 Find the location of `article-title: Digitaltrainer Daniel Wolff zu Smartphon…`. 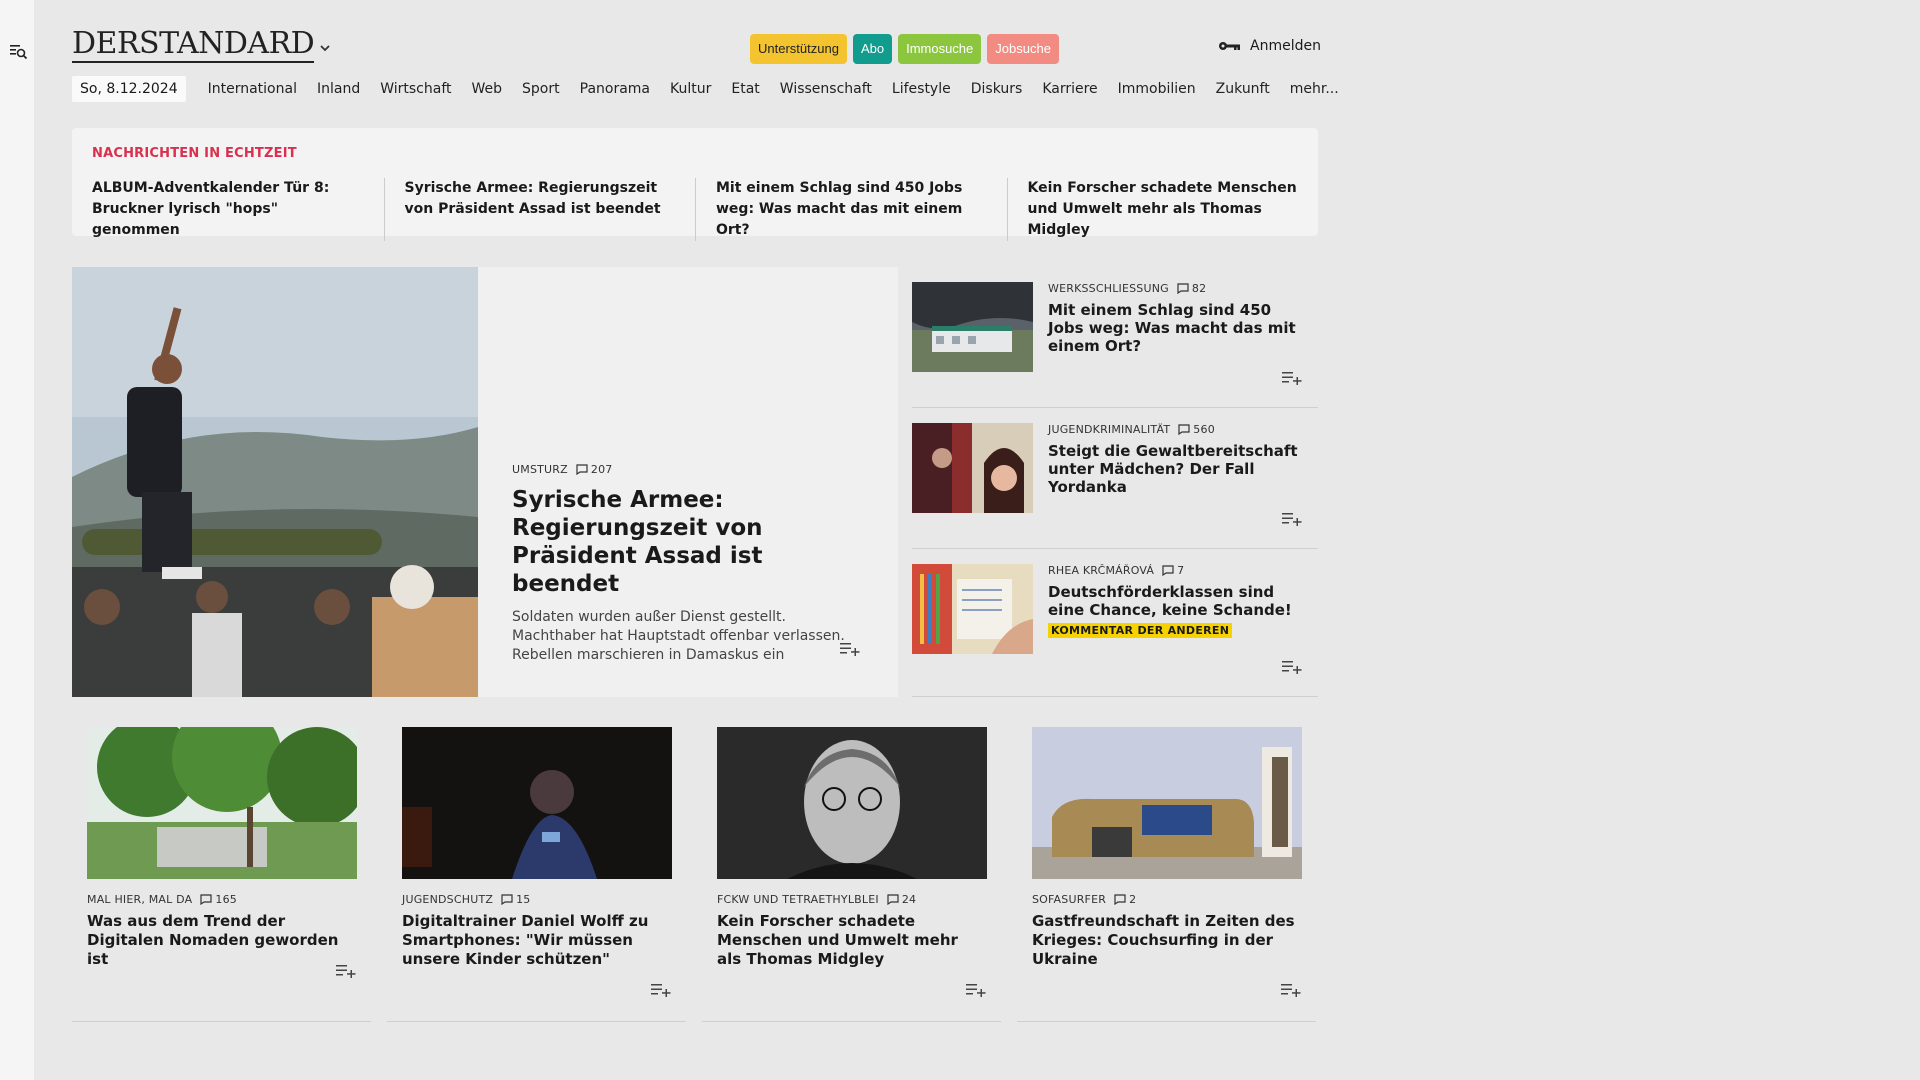

article-title: Digitaltrainer Daniel Wolff zu Smartphon… is located at coordinates (537, 940).